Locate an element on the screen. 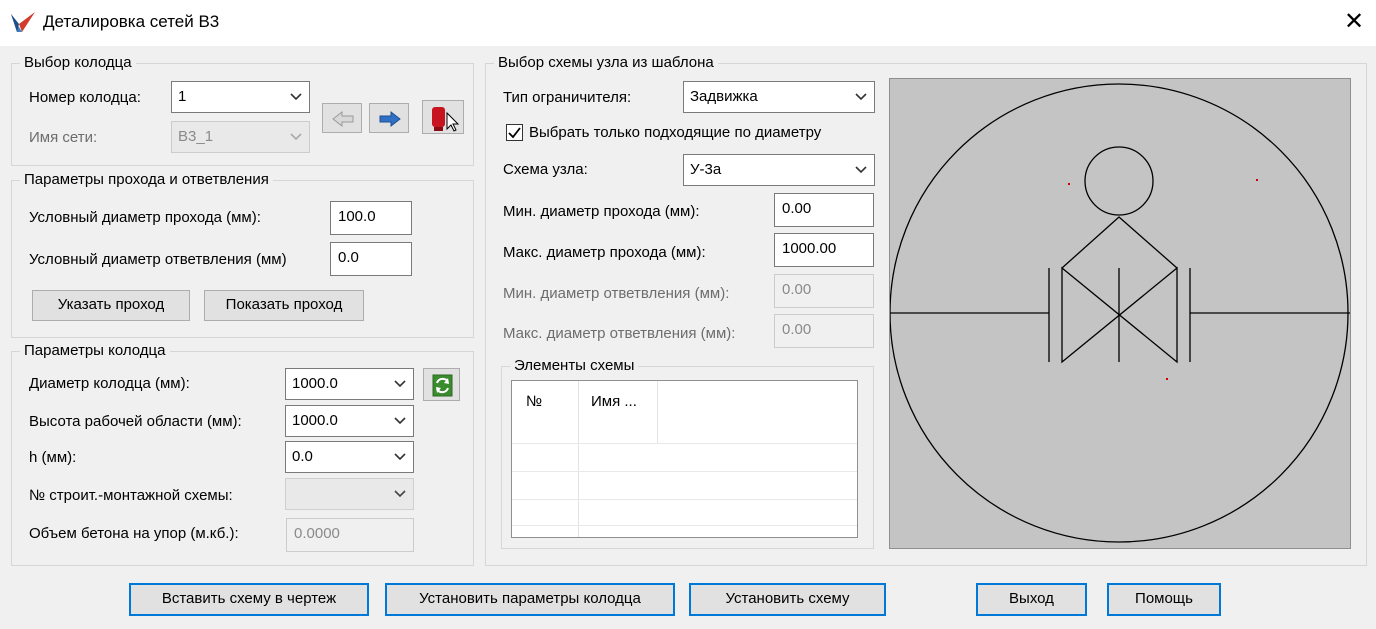  only-matching-checkbox is located at coordinates (514, 132).